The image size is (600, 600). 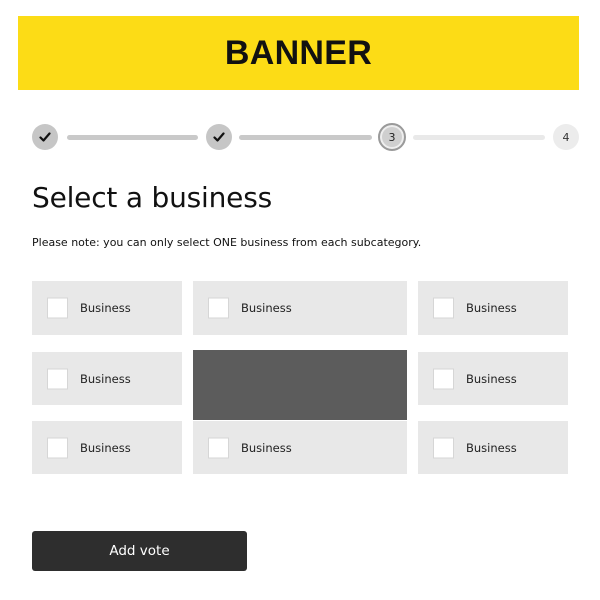 I want to click on banner: BANNER, so click(x=298, y=53).